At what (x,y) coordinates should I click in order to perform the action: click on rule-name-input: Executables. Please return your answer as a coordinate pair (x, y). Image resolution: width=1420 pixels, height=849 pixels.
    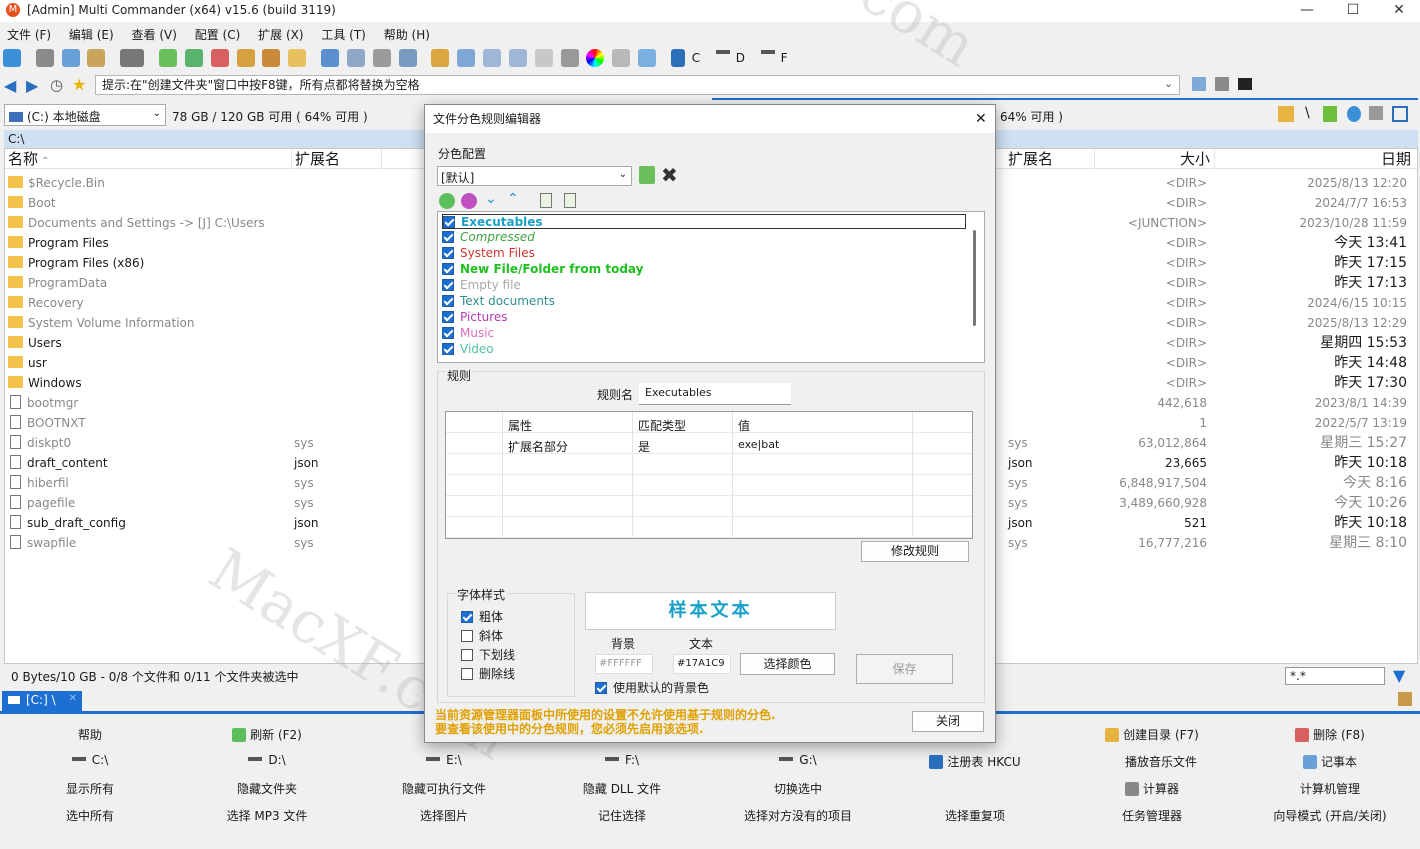
    Looking at the image, I should click on (715, 394).